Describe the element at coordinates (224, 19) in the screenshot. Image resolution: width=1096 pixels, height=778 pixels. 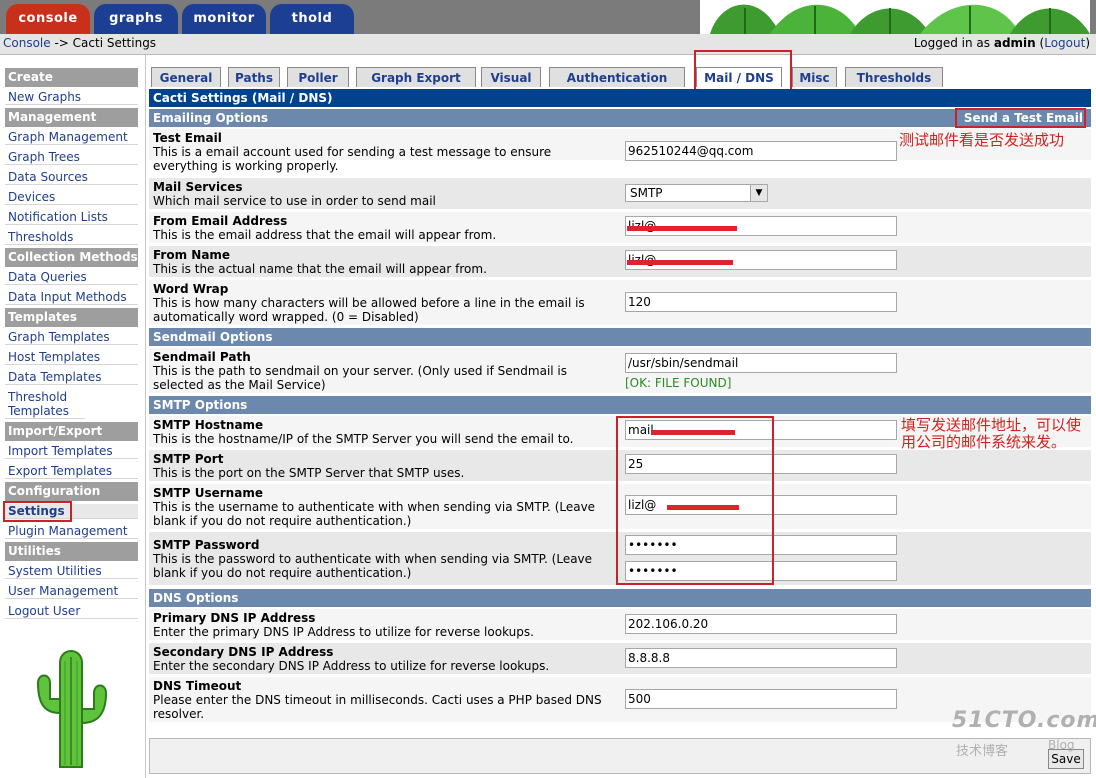
I see `top-tab-monitor: monitor` at that location.